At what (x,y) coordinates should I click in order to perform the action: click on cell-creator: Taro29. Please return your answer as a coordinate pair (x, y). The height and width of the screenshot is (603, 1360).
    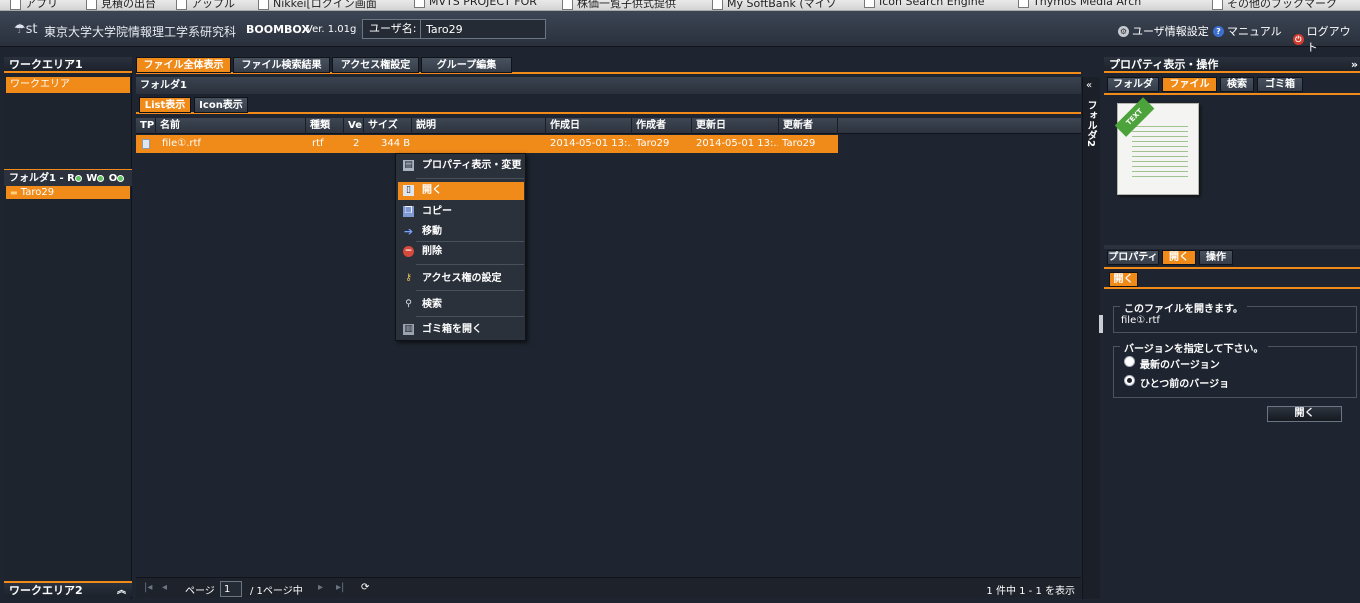
    Looking at the image, I should click on (653, 143).